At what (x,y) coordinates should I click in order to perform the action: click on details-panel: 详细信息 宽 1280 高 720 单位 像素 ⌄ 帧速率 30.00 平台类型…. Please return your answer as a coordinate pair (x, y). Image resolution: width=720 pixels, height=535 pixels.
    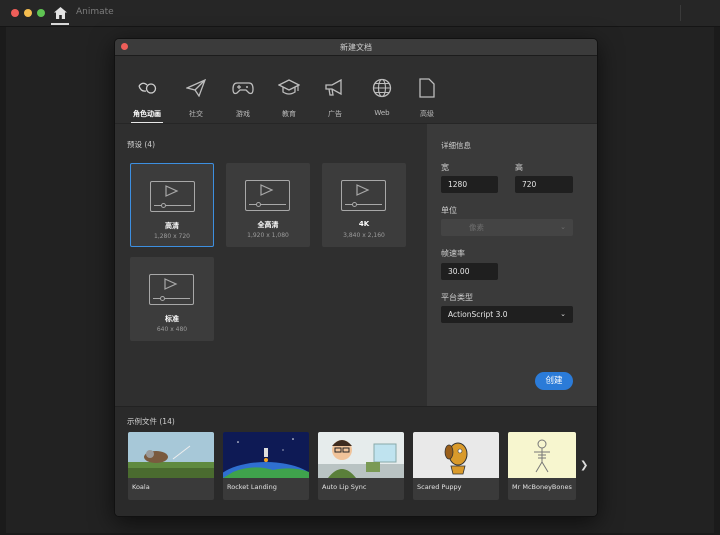
    Looking at the image, I should click on (512, 265).